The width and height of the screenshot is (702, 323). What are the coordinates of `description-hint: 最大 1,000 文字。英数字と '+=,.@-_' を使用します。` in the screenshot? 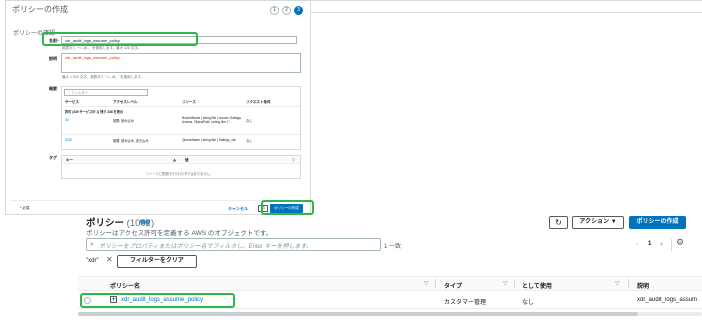 It's located at (103, 77).